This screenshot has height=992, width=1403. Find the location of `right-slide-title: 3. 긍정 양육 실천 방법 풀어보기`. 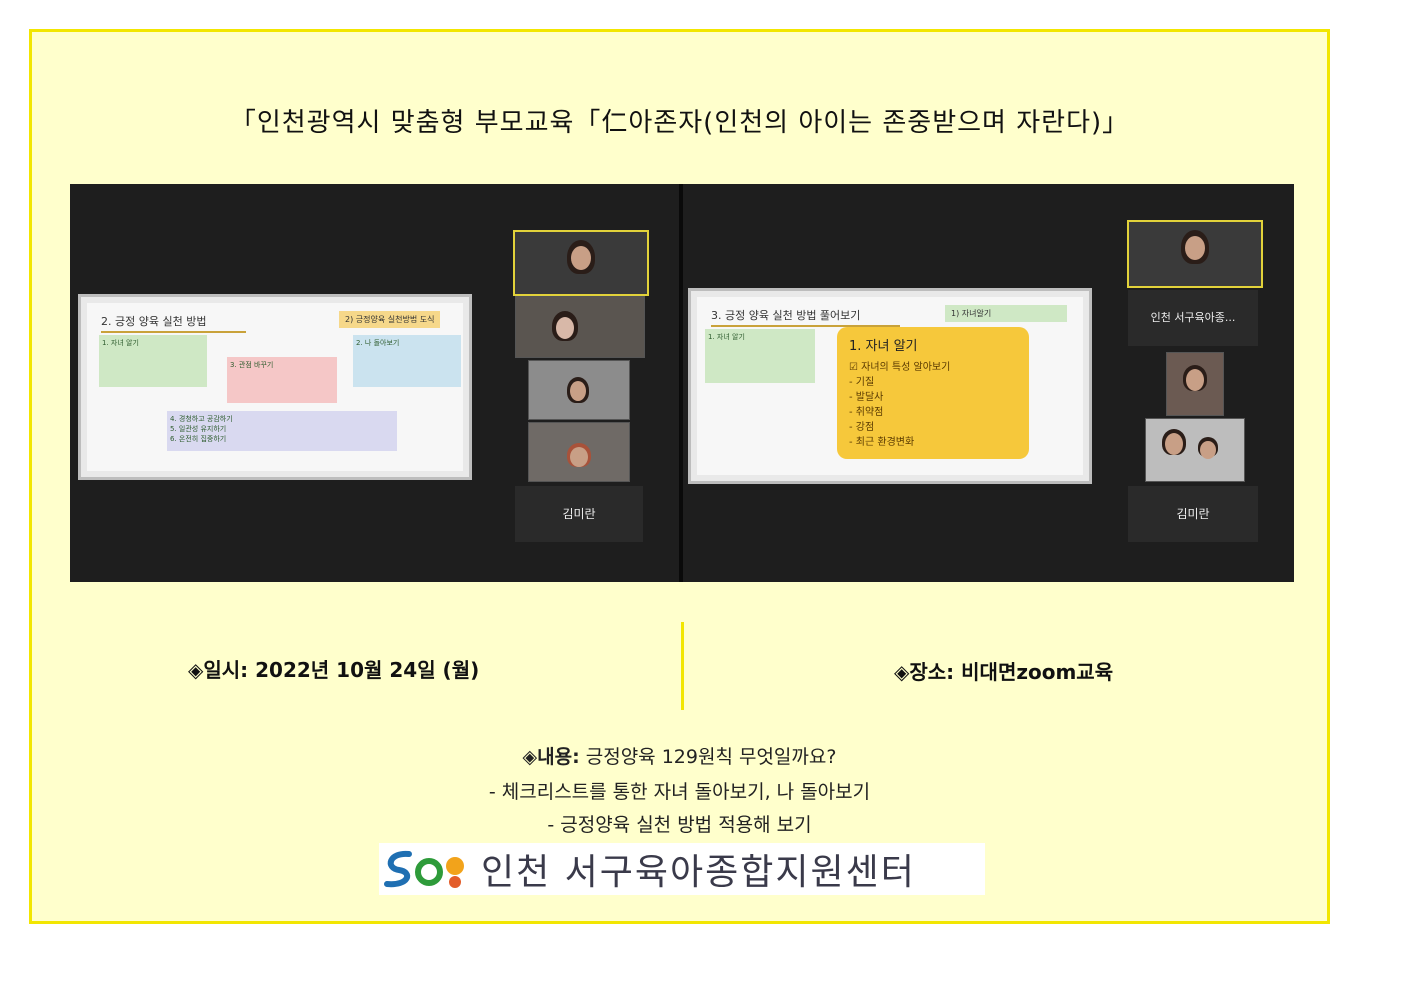

right-slide-title: 3. 긍정 양육 실천 방법 풀어보기 is located at coordinates (806, 317).